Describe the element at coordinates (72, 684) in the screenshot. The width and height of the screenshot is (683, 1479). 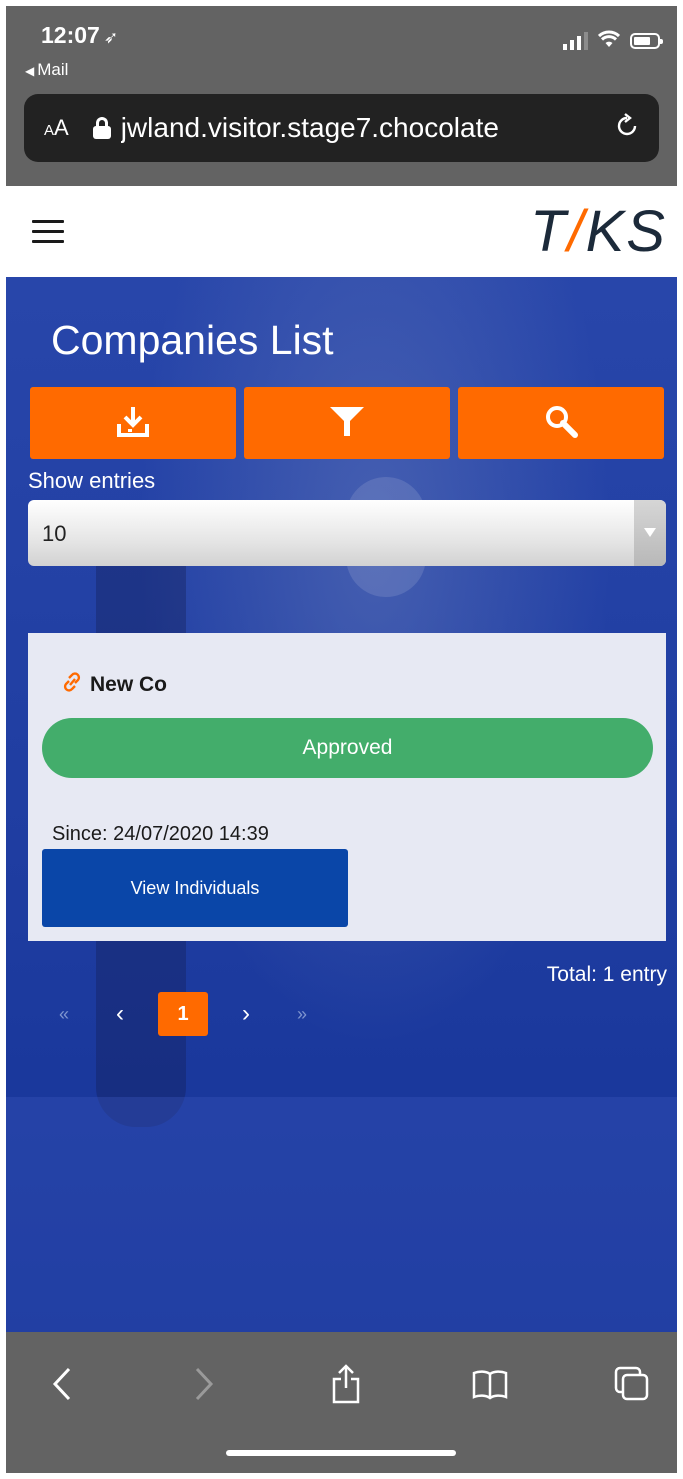
I see `link-icon` at that location.